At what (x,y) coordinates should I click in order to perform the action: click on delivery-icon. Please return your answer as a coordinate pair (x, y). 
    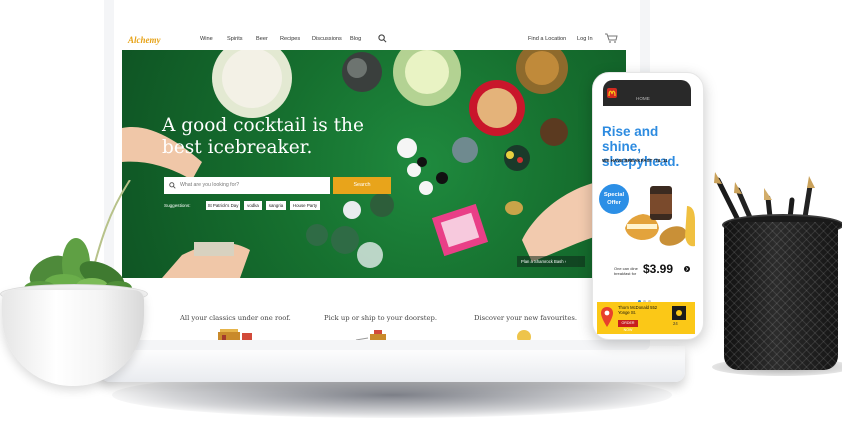
    Looking at the image, I should click on (370, 335).